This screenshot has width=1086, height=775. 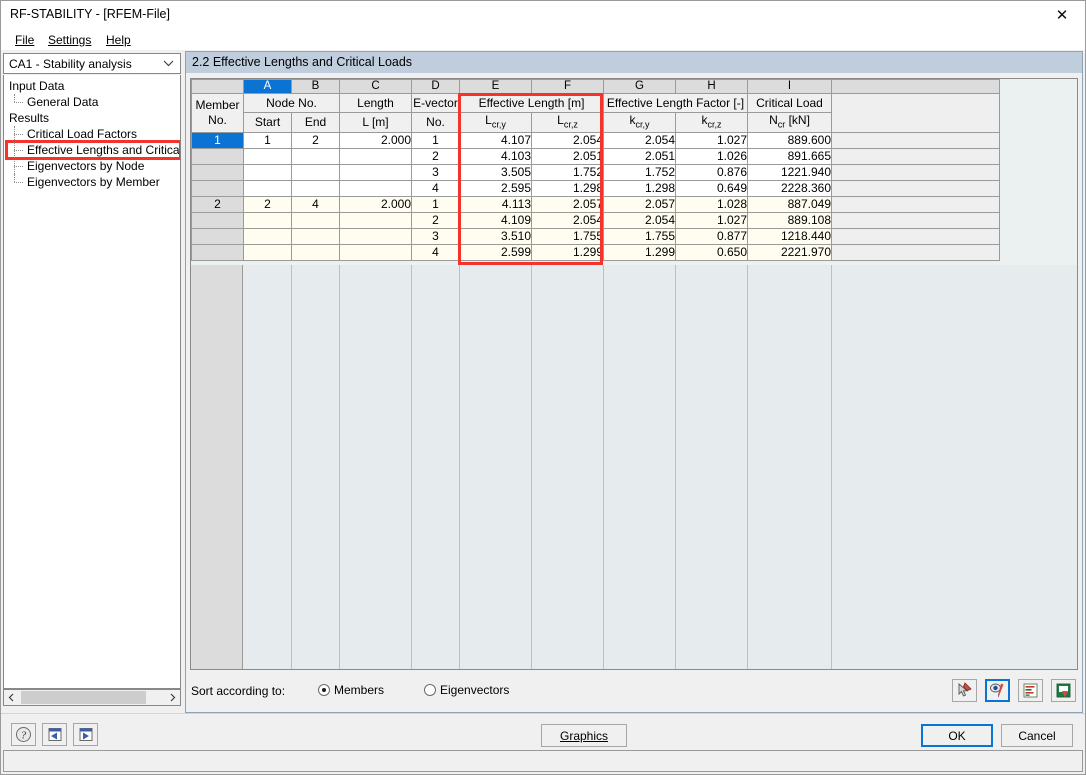 I want to click on cell-lcrz: 2.054, so click(x=567, y=221).